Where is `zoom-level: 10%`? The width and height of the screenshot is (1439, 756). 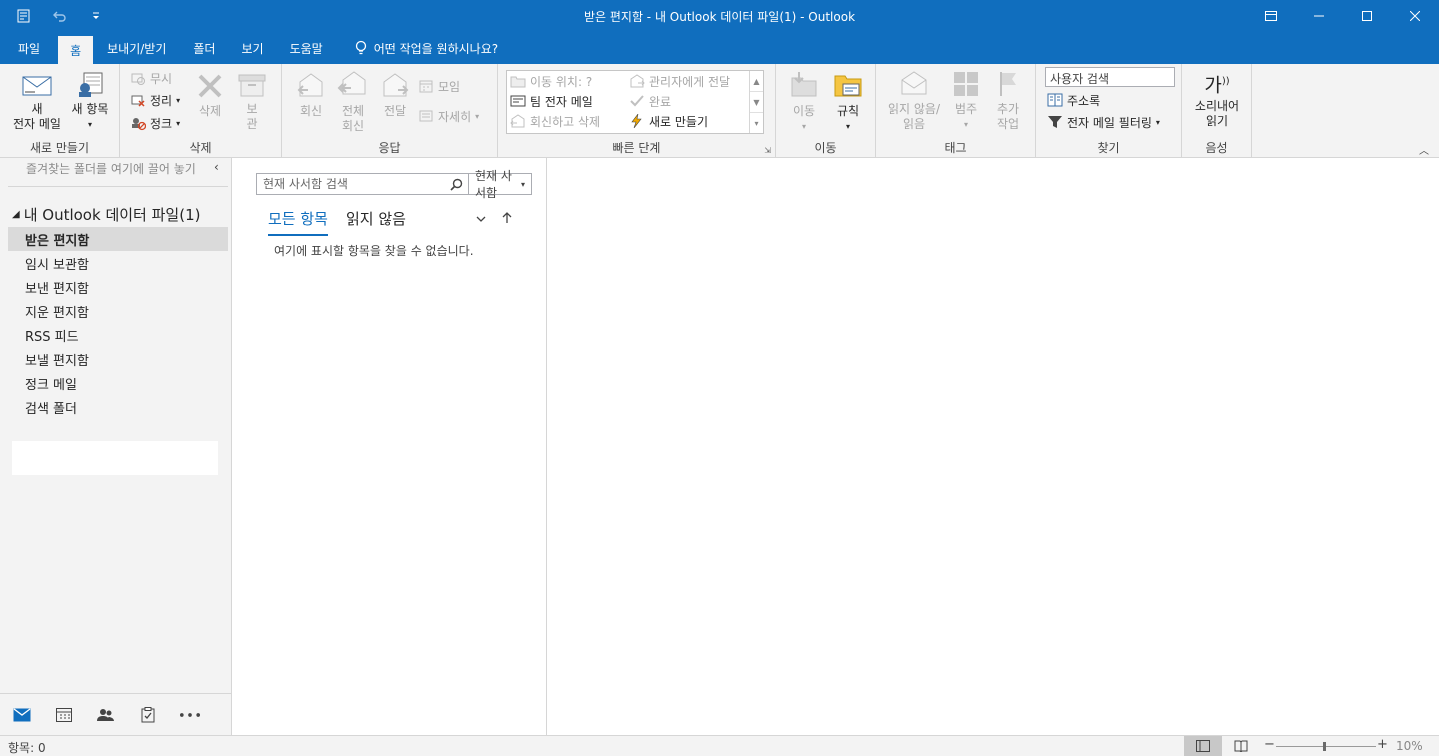 zoom-level: 10% is located at coordinates (1409, 746).